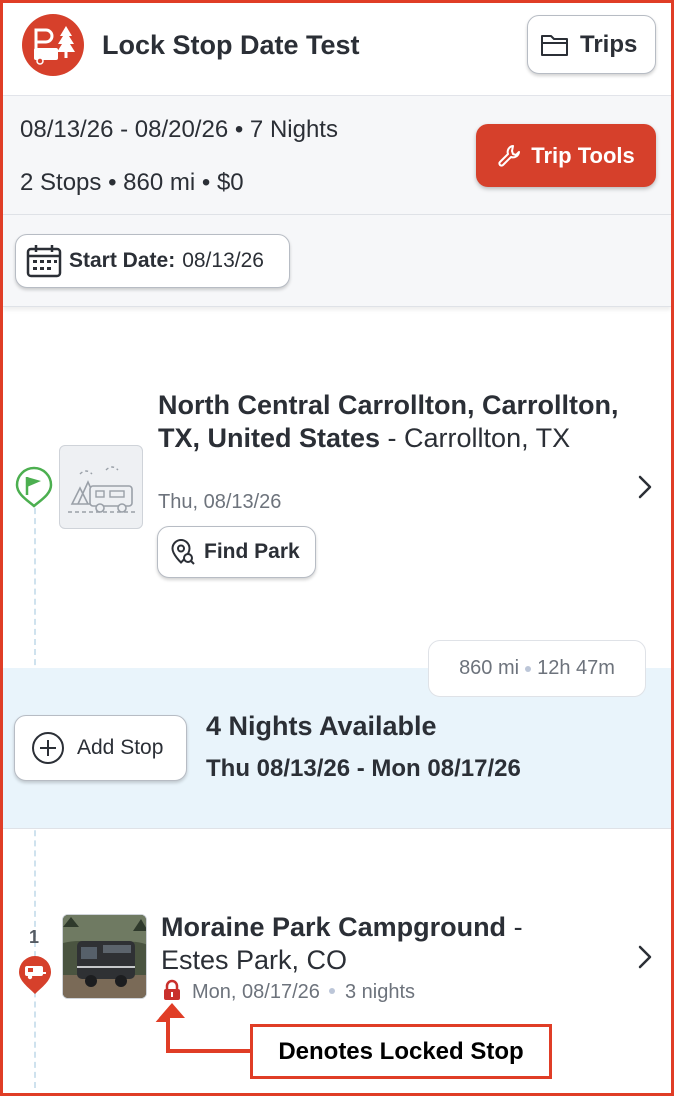  Describe the element at coordinates (363, 768) in the screenshot. I see `nights-available-range: Thu 08/13/26 - Mon 08/17/26` at that location.